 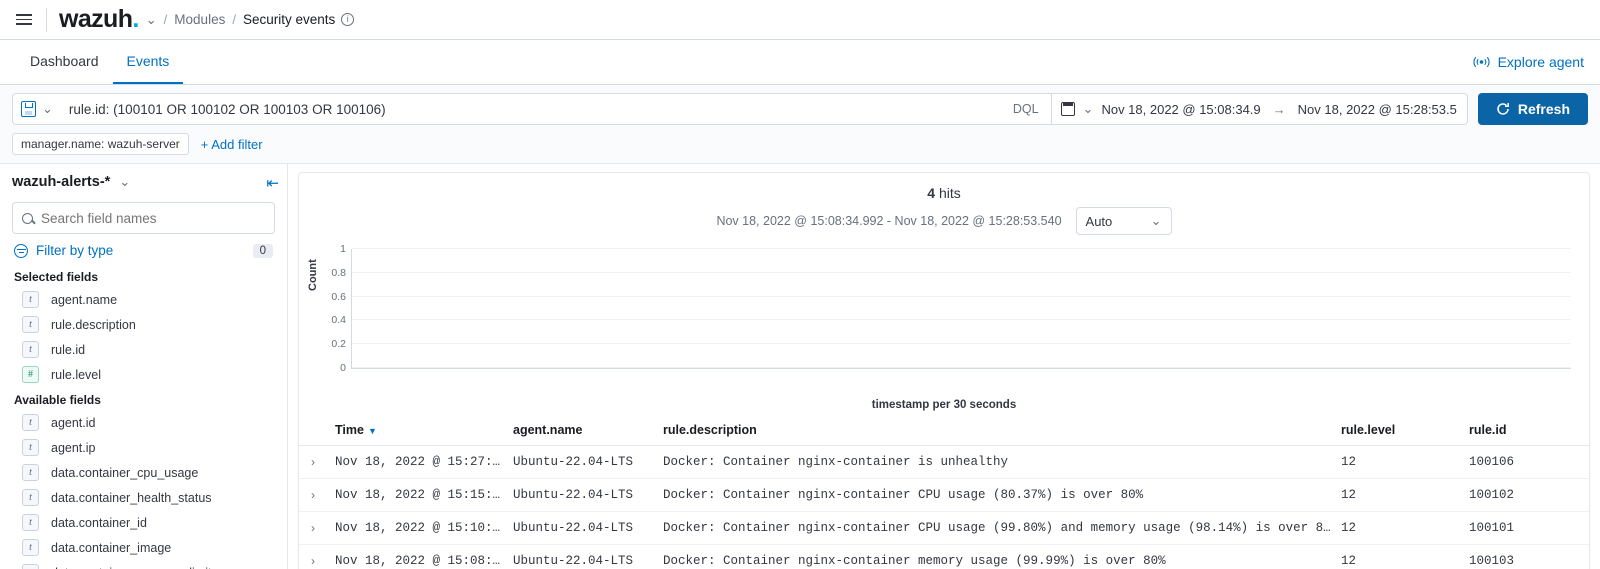 What do you see at coordinates (1543, 109) in the screenshot?
I see `refresh-label: Refresh` at bounding box center [1543, 109].